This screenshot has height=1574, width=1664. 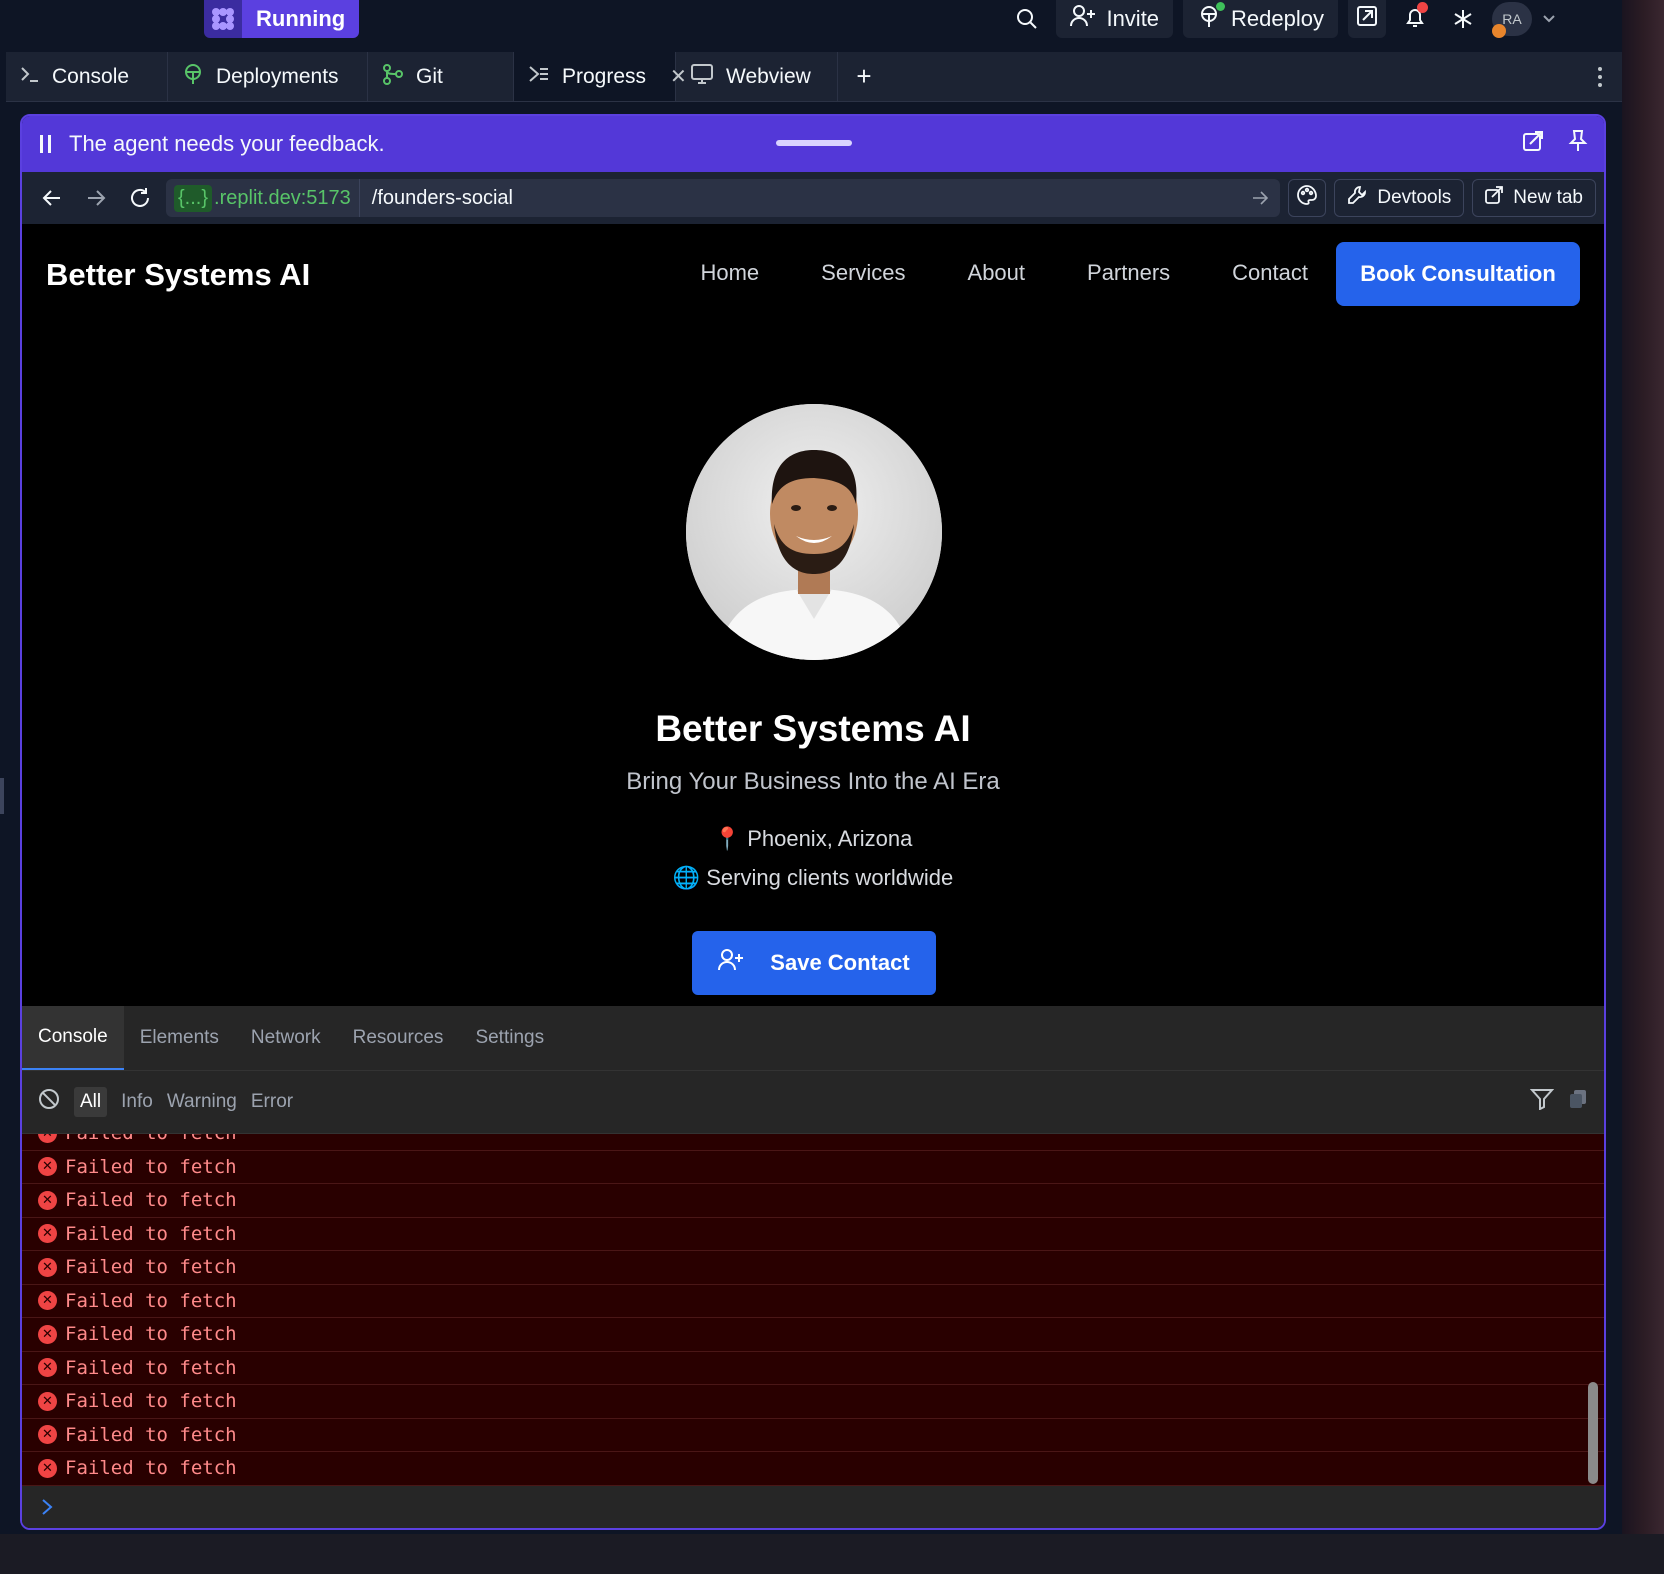 I want to click on tab-progress: Progress ✕, so click(x=600, y=76).